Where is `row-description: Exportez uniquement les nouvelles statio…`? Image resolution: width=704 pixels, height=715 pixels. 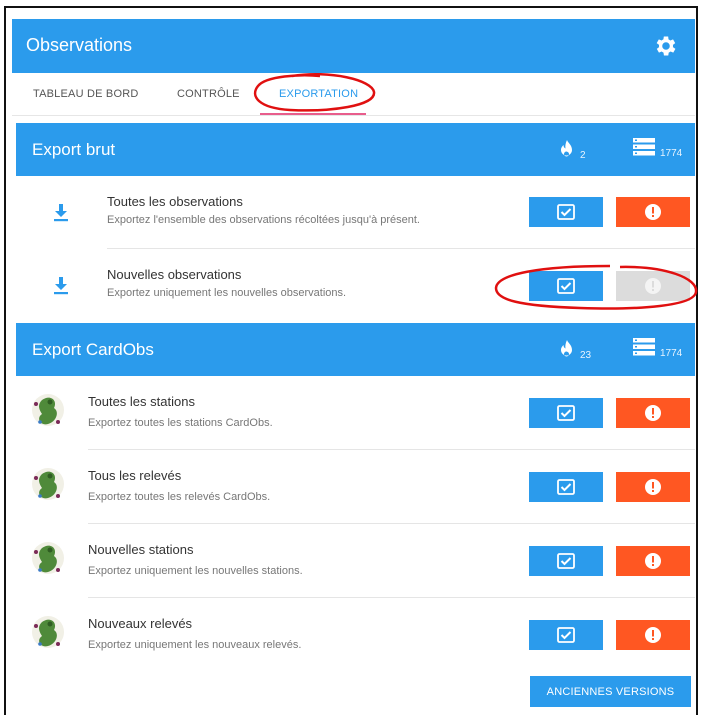
row-description: Exportez uniquement les nouvelles statio… is located at coordinates (195, 571).